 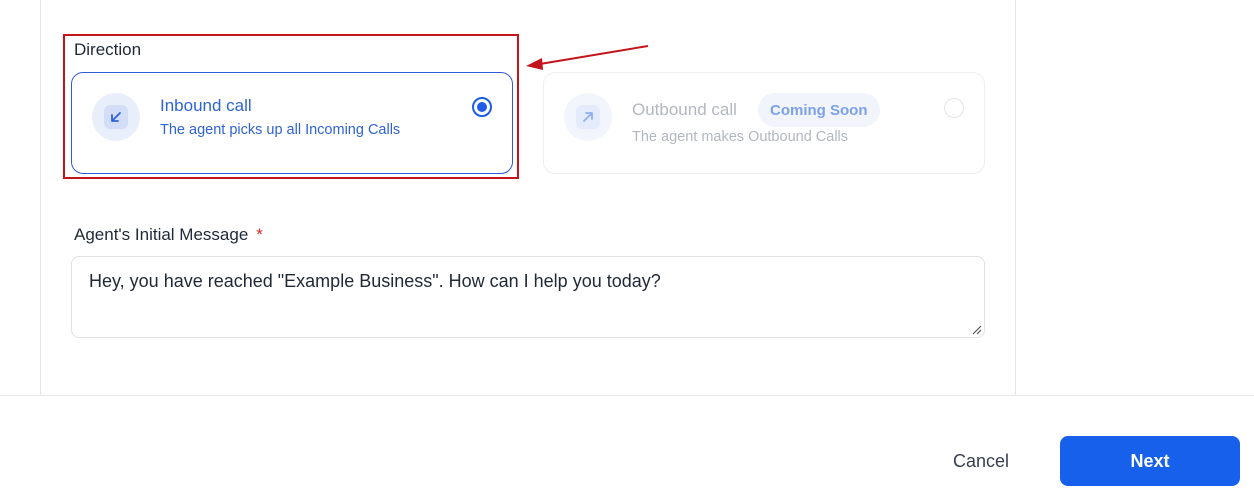 What do you see at coordinates (740, 137) in the screenshot?
I see `outbound-call-description: The agent makes Outbound Calls` at bounding box center [740, 137].